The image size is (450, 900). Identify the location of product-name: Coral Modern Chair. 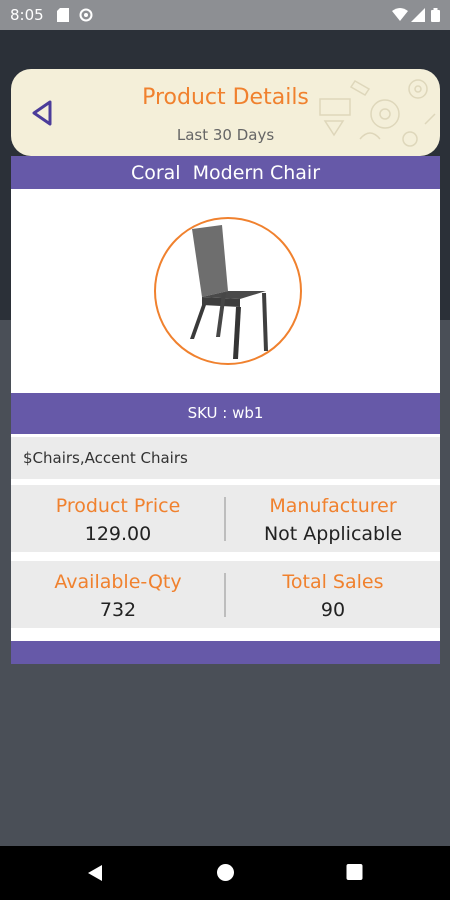
(225, 172).